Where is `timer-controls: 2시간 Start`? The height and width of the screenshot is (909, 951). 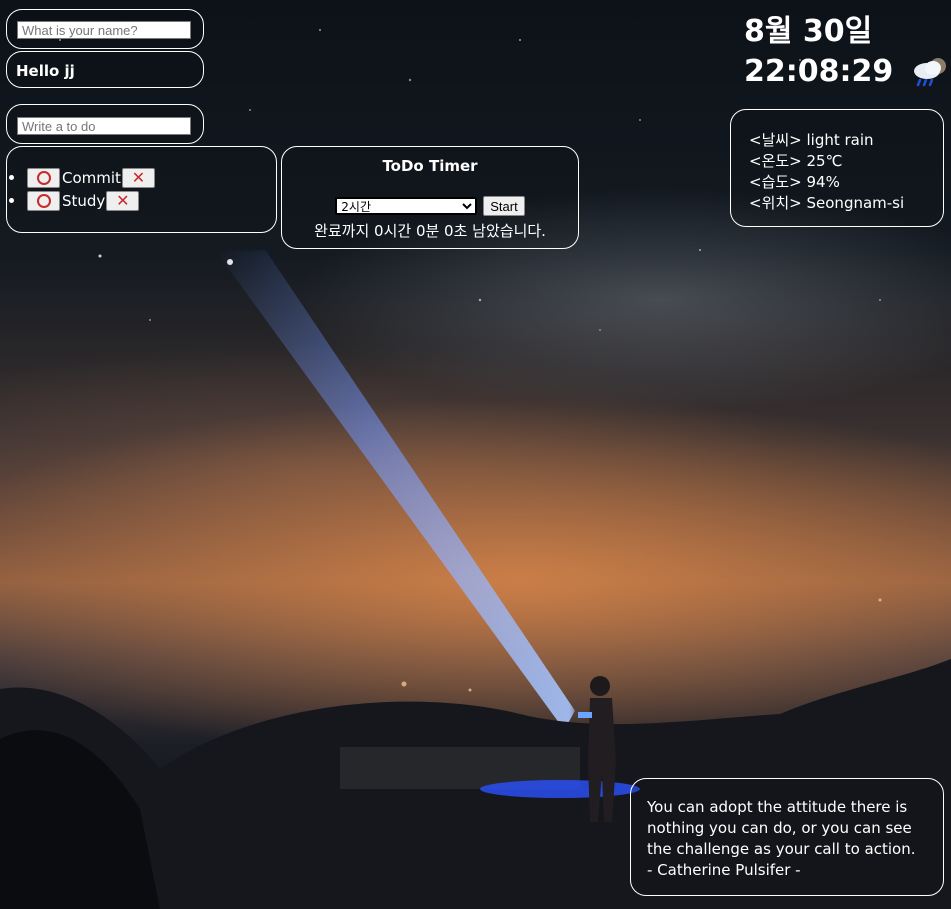 timer-controls: 2시간 Start is located at coordinates (430, 206).